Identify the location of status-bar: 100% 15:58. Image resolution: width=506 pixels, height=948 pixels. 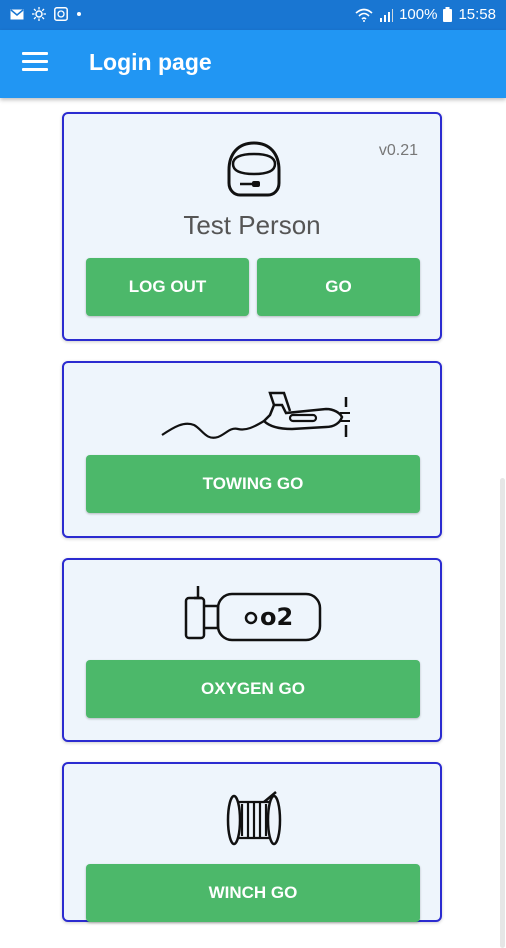
(253, 15).